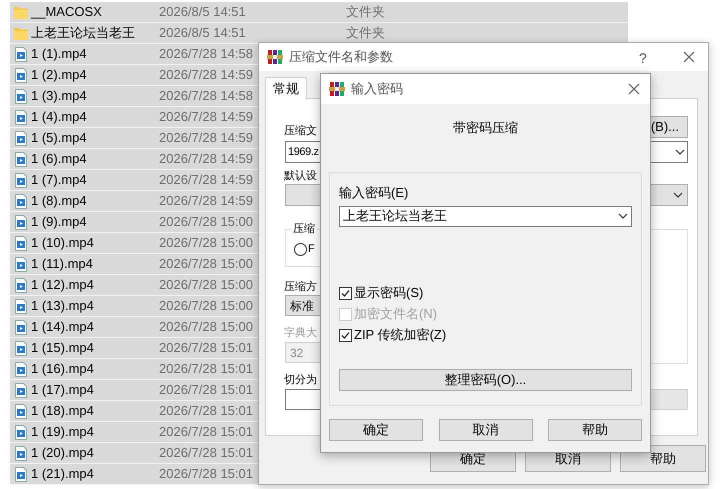 This screenshot has width=722, height=489. Describe the element at coordinates (300, 287) in the screenshot. I see `field-label: 压缩方` at that location.